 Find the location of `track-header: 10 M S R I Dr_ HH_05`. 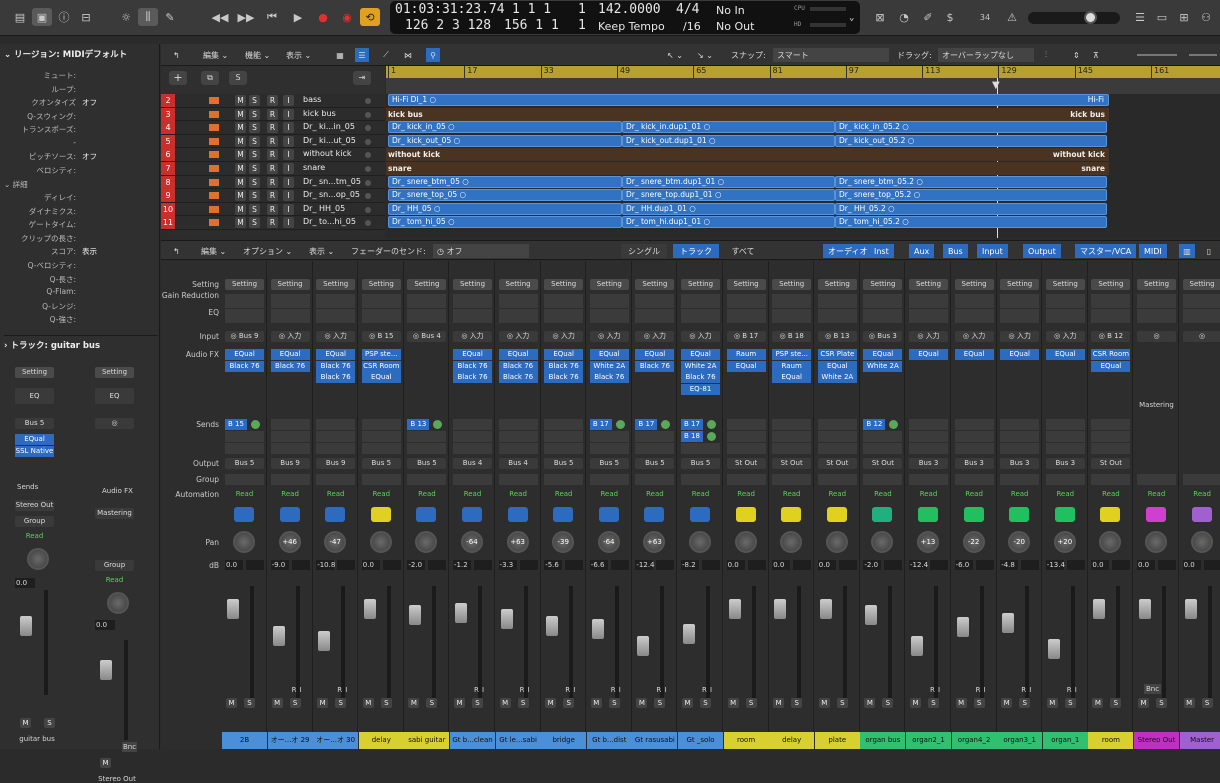

track-header: 10 M S R I Dr_ HH_05 is located at coordinates (273, 209).